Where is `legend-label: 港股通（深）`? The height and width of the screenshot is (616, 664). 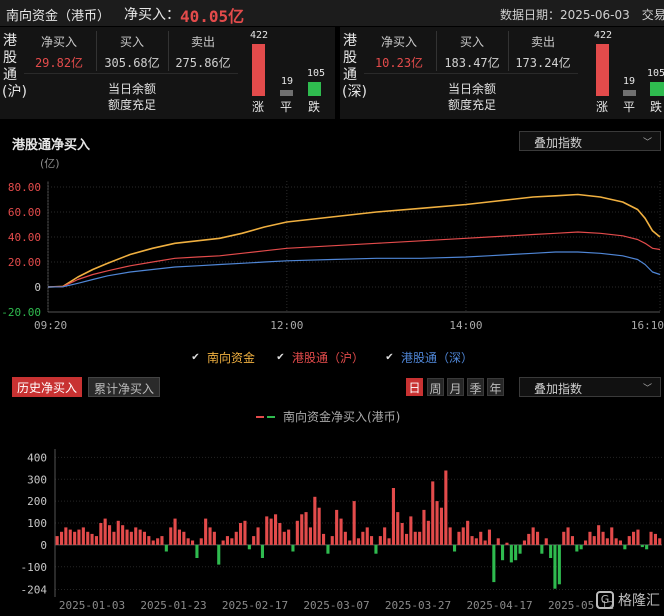 legend-label: 港股通（深） is located at coordinates (437, 358).